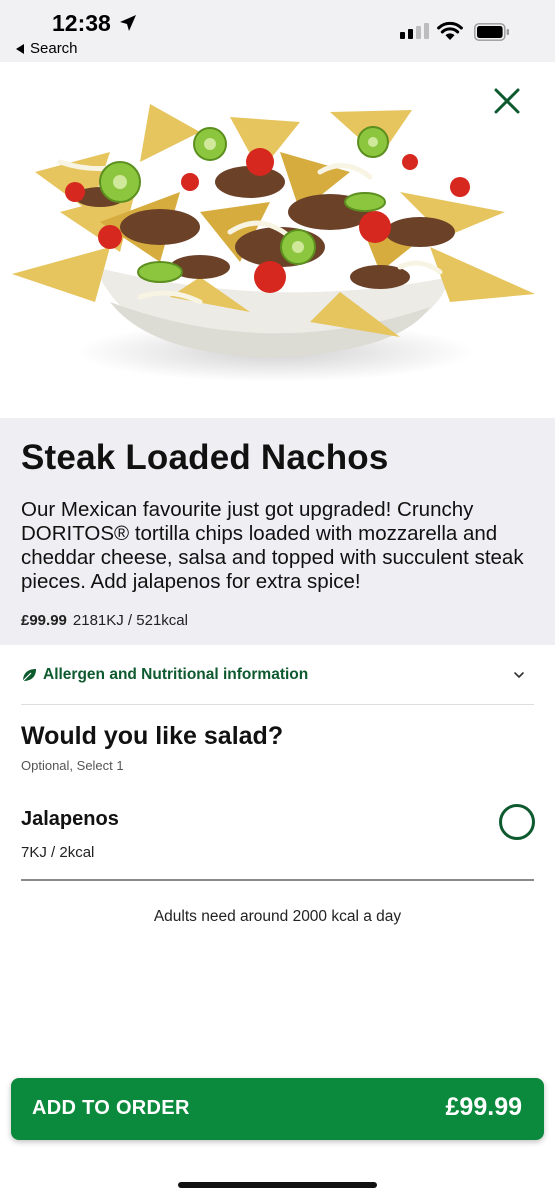  Describe the element at coordinates (72, 765) in the screenshot. I see `options-subtitle: Optional, Select 1` at that location.